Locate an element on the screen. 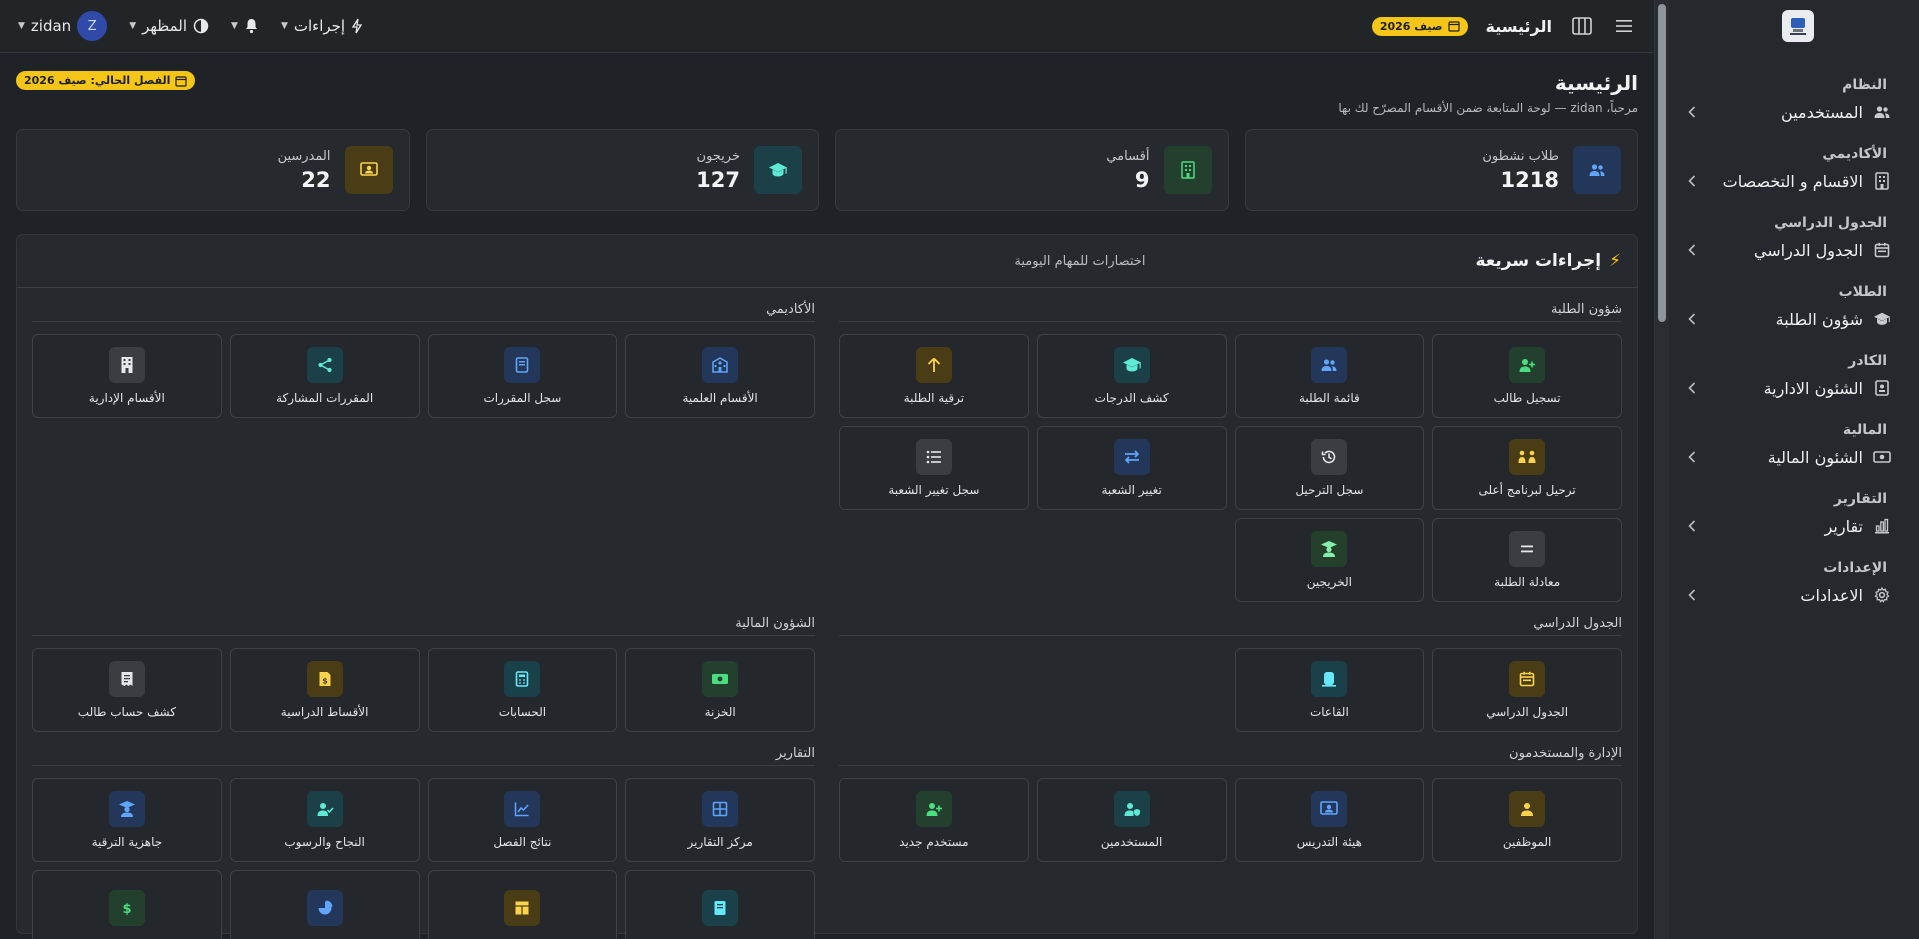 The width and height of the screenshot is (1919, 939). stat-value: 1218 is located at coordinates (1529, 179).